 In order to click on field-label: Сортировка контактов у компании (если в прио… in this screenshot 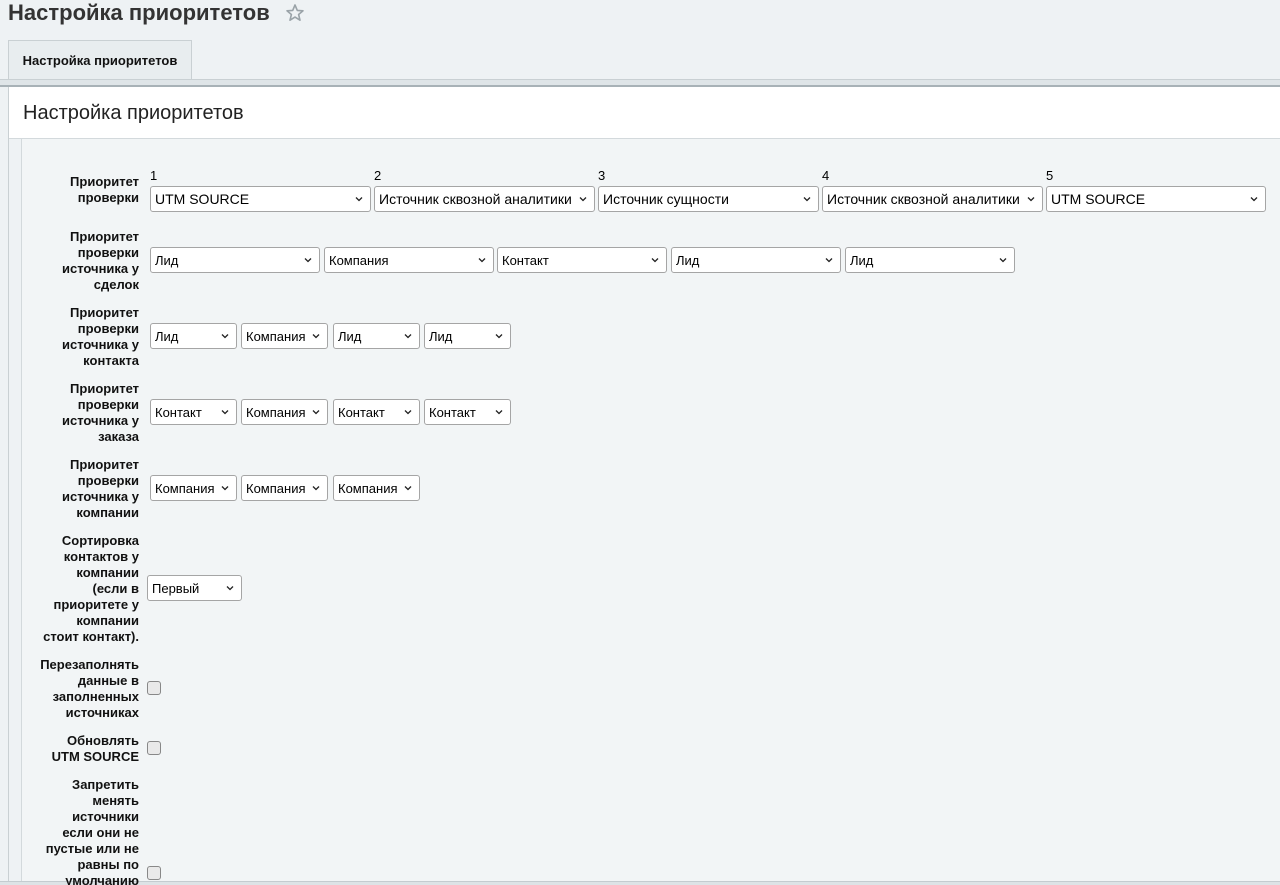, I will do `click(91, 588)`.